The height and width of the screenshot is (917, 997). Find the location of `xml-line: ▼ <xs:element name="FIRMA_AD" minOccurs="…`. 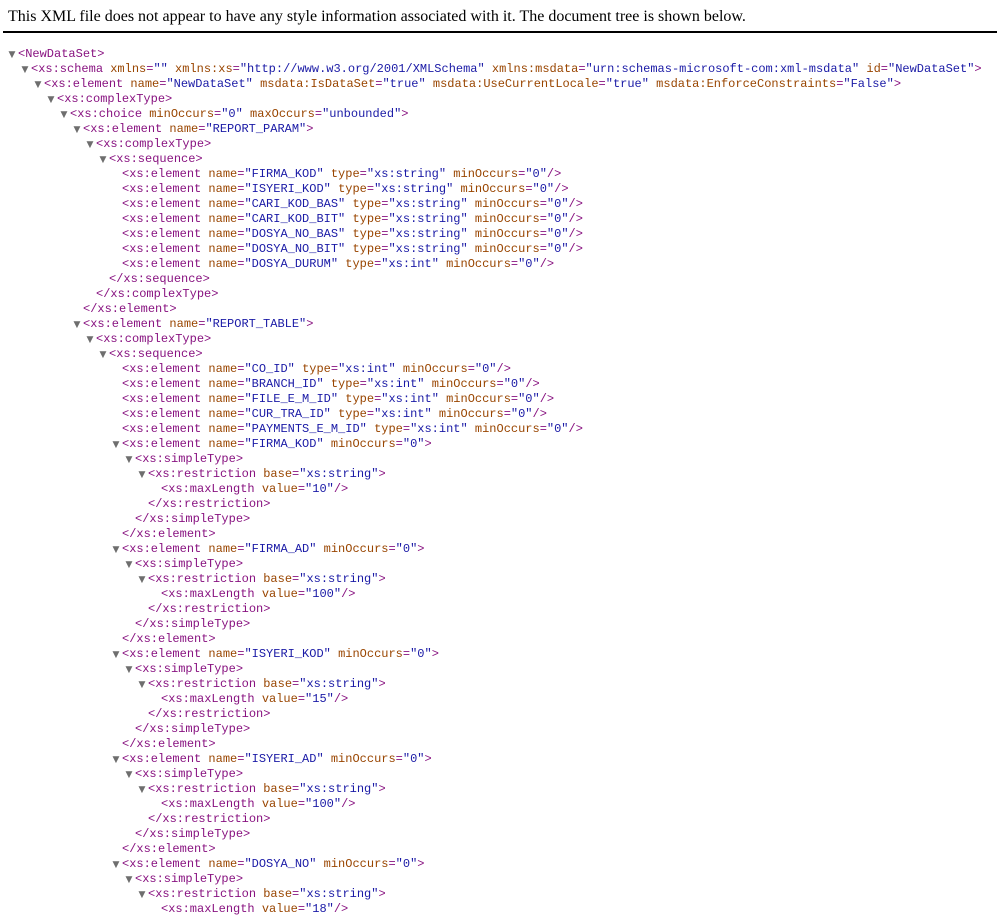

xml-line: ▼ <xs:element name="FIRMA_AD" minOccurs="… is located at coordinates (498, 549).